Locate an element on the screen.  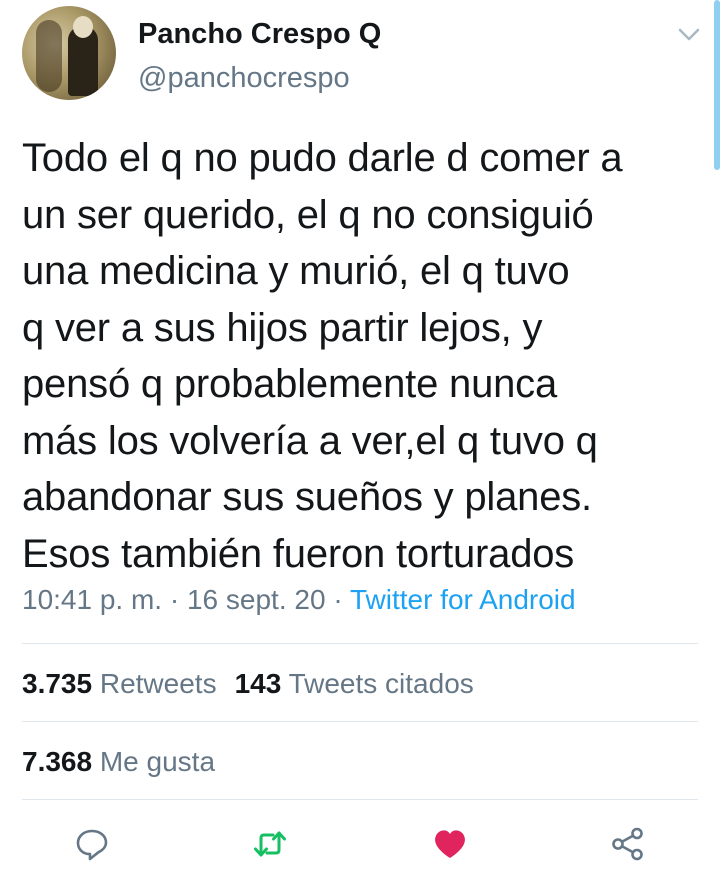
tweet-date: 16 sept. 20 is located at coordinates (256, 599).